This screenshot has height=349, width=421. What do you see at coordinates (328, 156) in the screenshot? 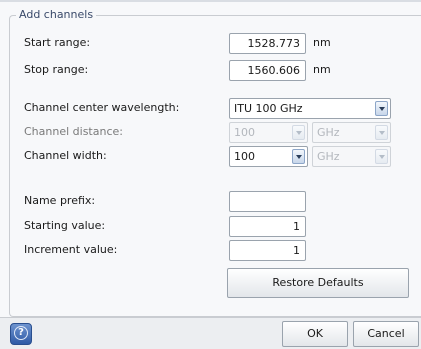
I see `channel-width-unit: GHz` at bounding box center [328, 156].